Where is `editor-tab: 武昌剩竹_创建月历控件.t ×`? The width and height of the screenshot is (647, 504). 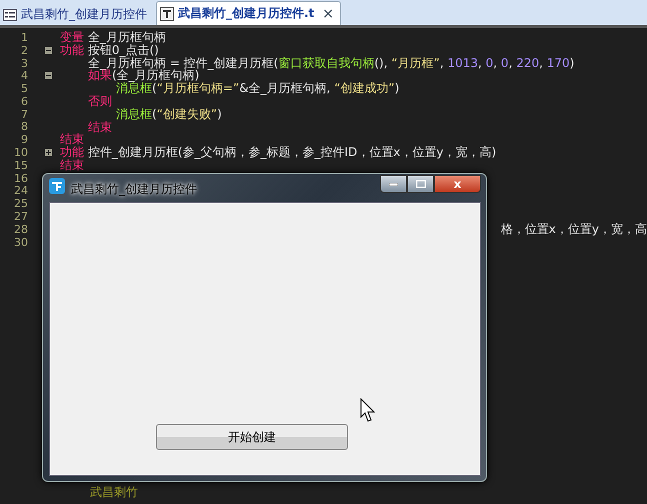
editor-tab: 武昌剩竹_创建月历控件.t × is located at coordinates (249, 13).